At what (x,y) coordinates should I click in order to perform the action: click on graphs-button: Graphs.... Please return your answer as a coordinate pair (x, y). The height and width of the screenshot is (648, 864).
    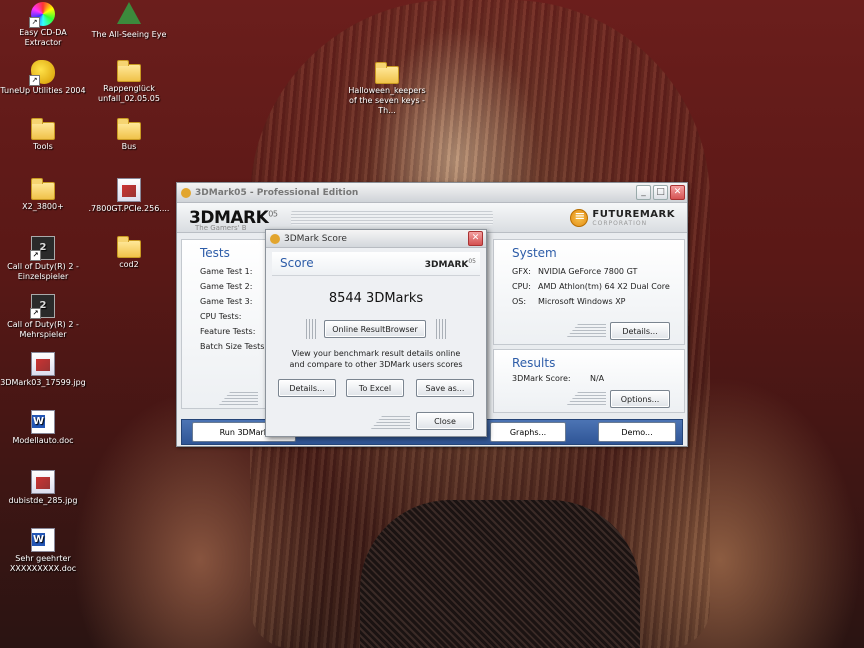
    Looking at the image, I should click on (528, 432).